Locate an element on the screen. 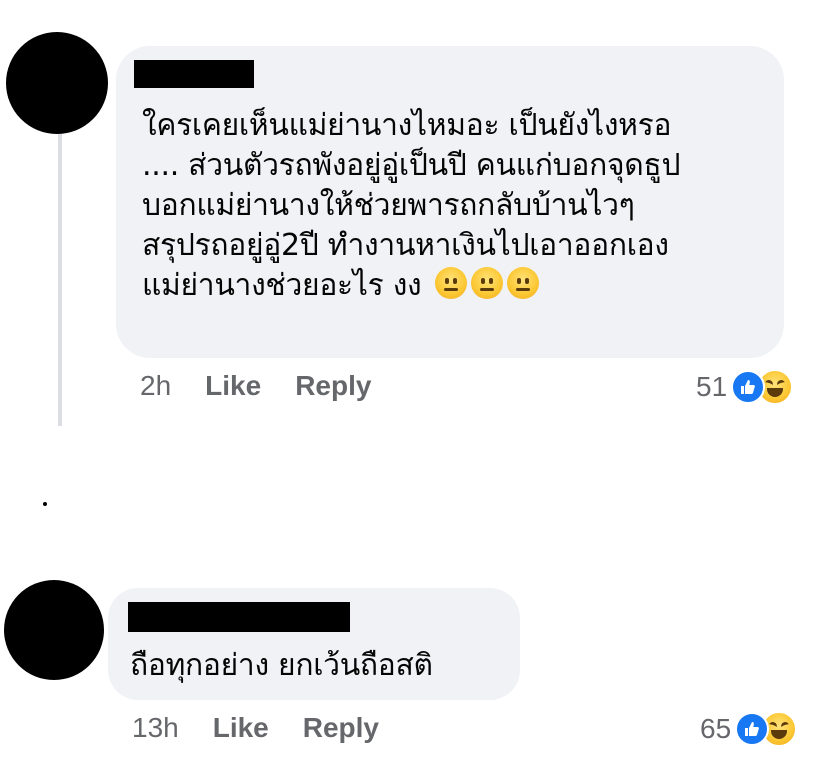 This screenshot has width=825, height=781. comment-bubble: ถือทุกอย่าง ยกเว้นถือสติ is located at coordinates (314, 644).